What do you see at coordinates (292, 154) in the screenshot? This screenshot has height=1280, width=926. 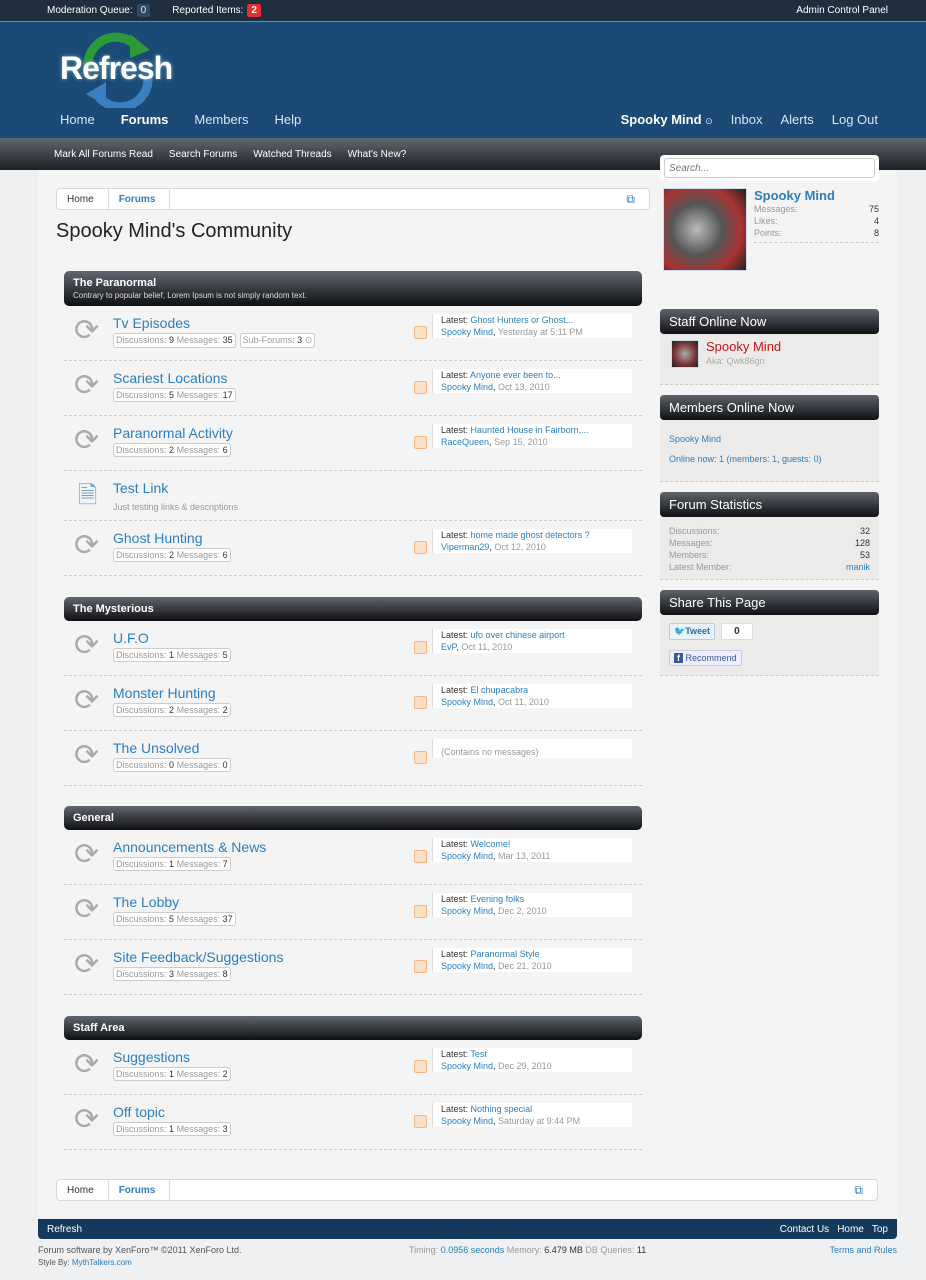 I see `watched-threads-link: Watched Threads` at bounding box center [292, 154].